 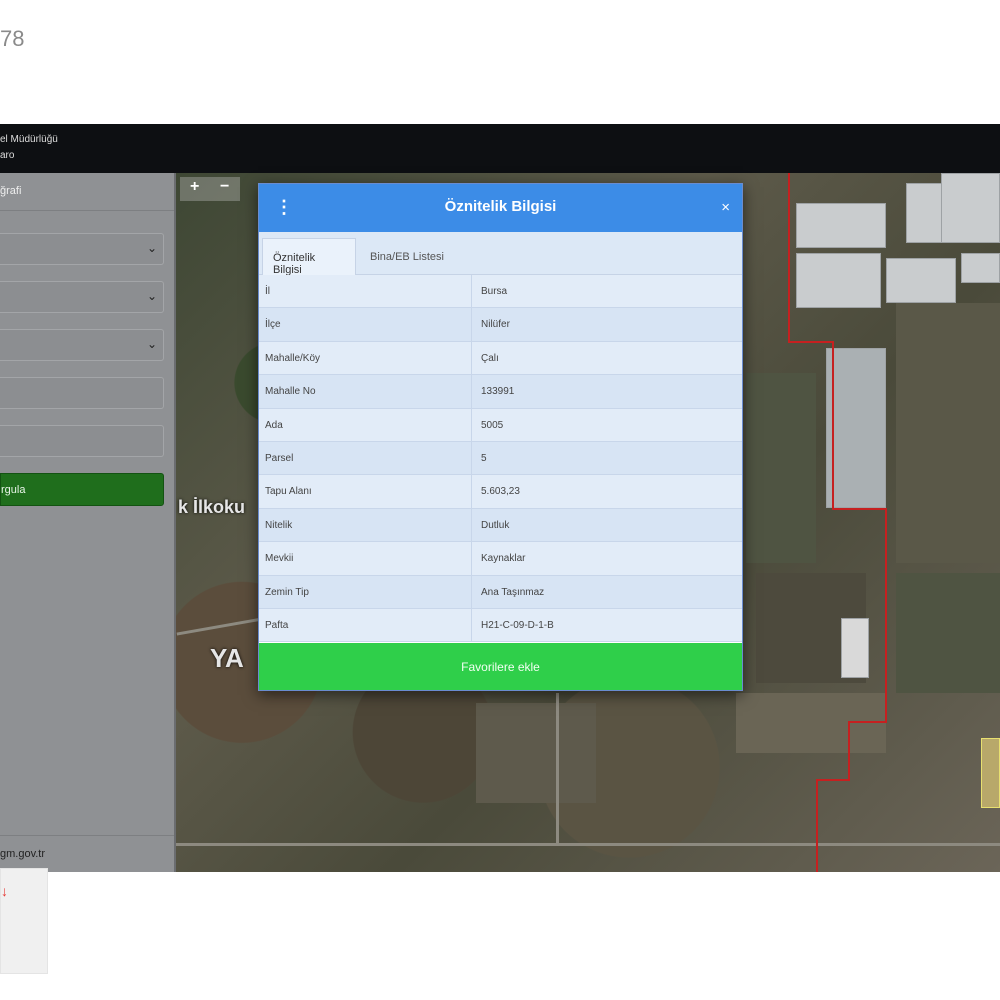 I want to click on attribute-key: Mahalle No, so click(x=290, y=392).